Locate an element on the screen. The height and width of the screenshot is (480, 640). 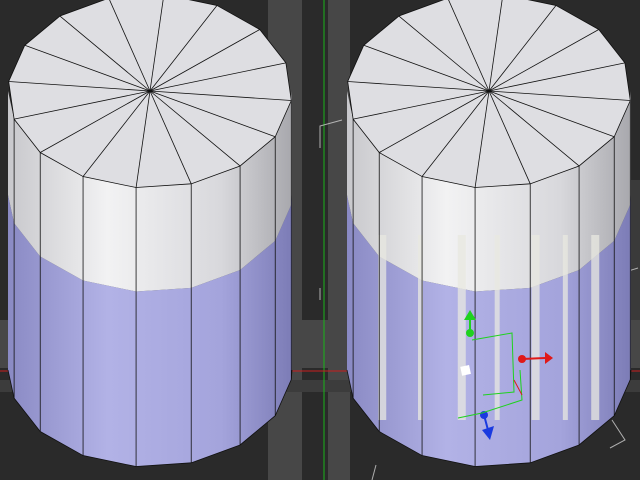
gizmo-x-handle is located at coordinates (522, 359).